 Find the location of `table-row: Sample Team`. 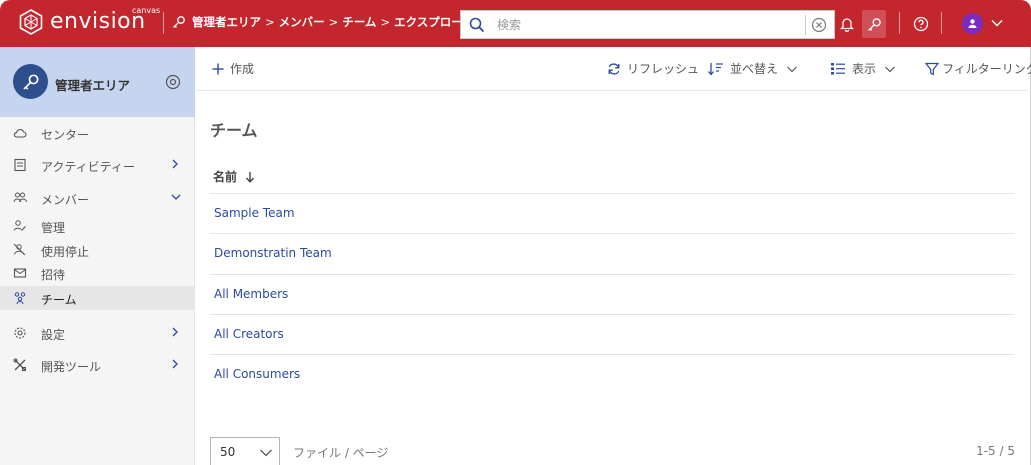

table-row: Sample Team is located at coordinates (612, 213).